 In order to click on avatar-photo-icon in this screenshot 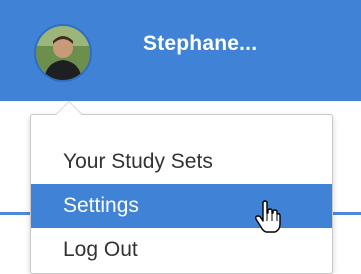, I will do `click(63, 53)`.